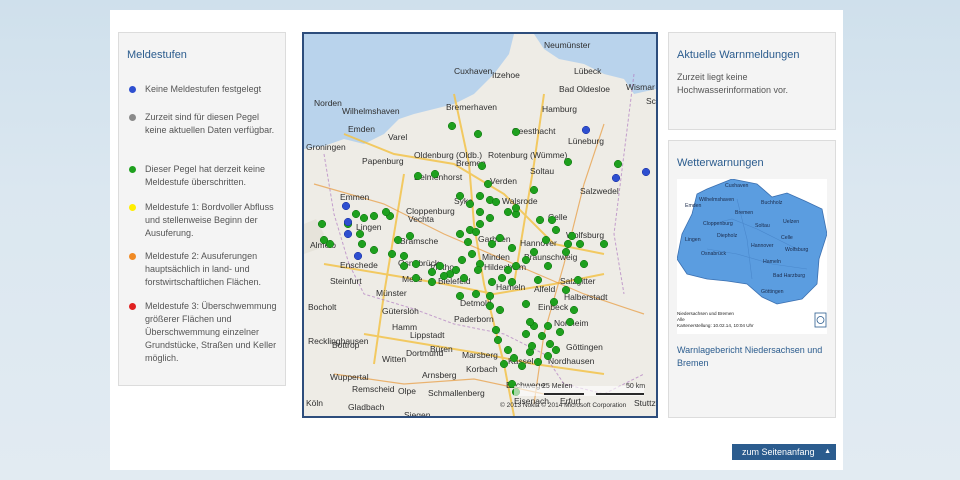 Image resolution: width=960 pixels, height=480 pixels. Describe the element at coordinates (784, 452) in the screenshot. I see `back-to-top-button: zum Seitenanfang ▲` at that location.